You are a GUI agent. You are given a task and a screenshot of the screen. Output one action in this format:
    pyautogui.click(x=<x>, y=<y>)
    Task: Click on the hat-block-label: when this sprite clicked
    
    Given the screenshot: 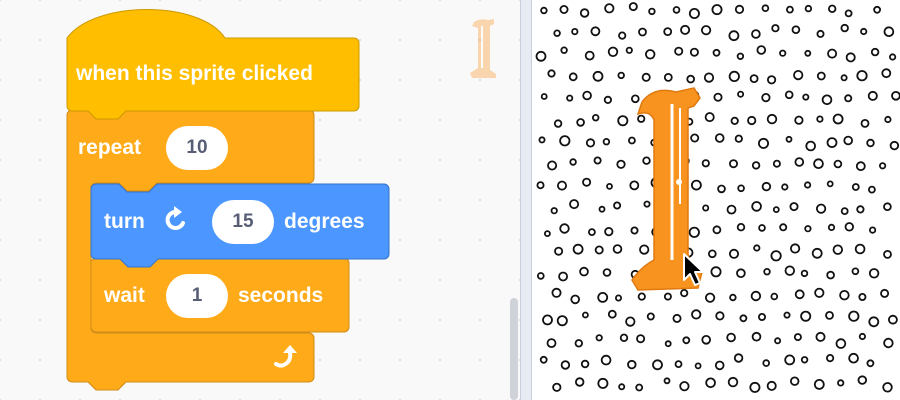 What is the action you would take?
    pyautogui.click(x=194, y=73)
    